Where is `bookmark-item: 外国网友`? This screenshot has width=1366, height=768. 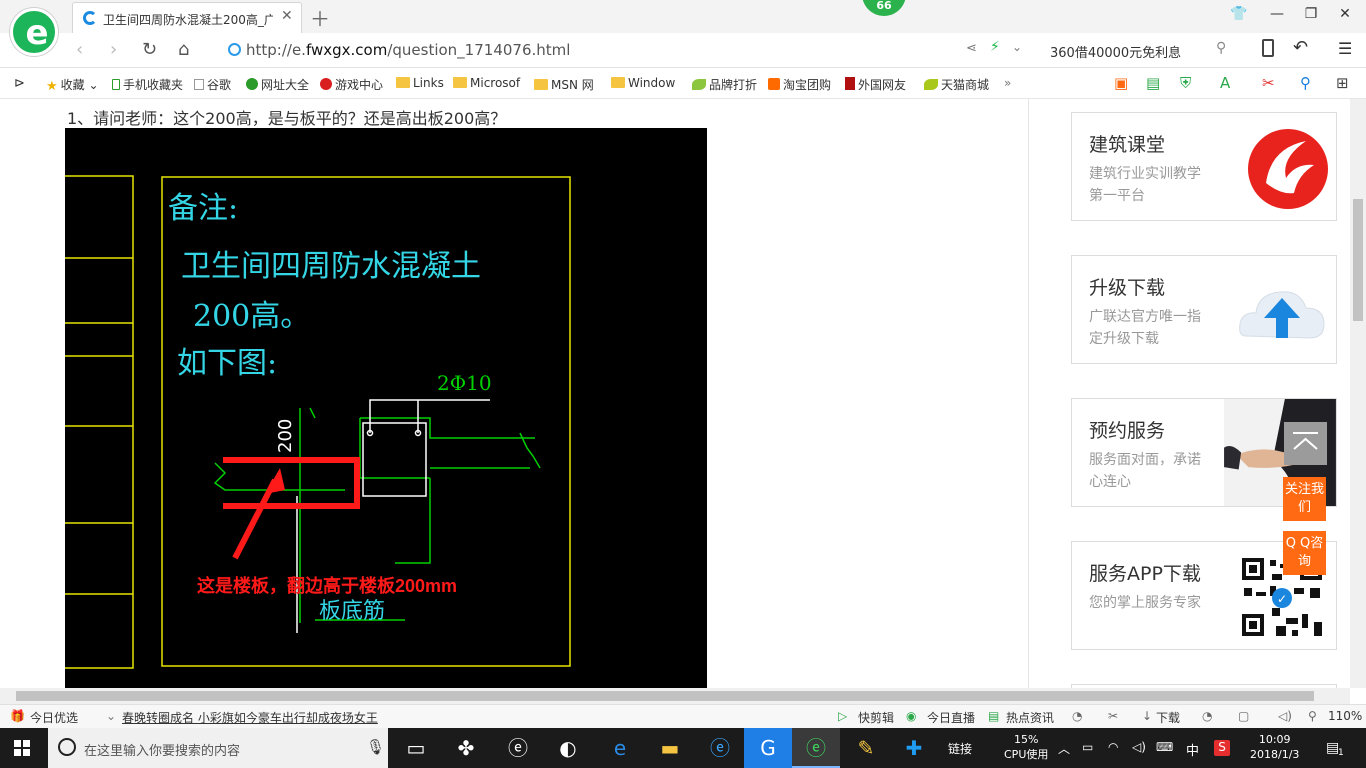
bookmark-item: 外国网友 is located at coordinates (875, 84).